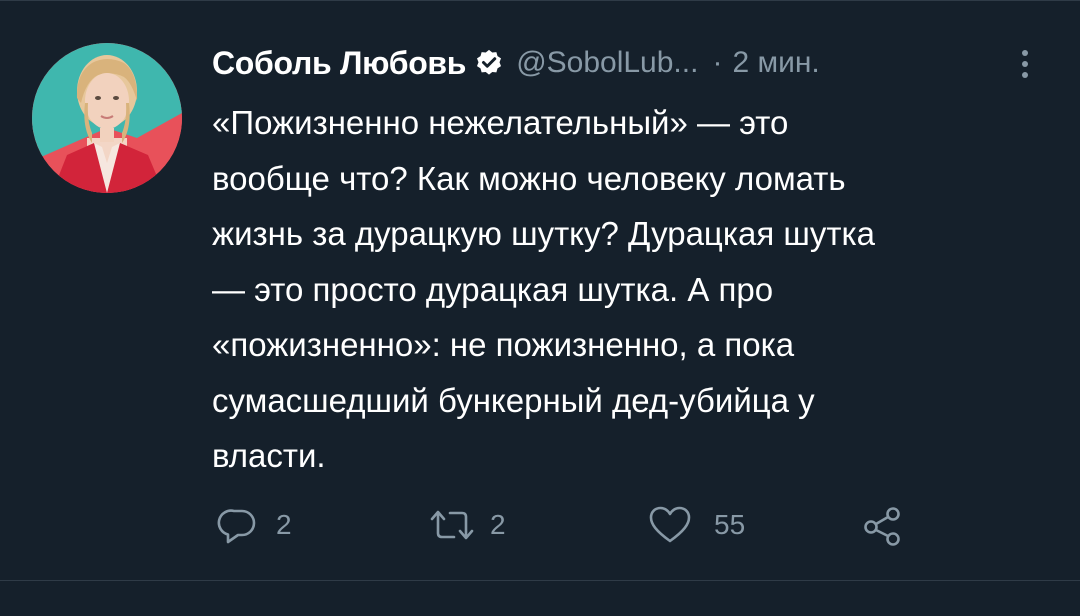 Image resolution: width=1080 pixels, height=616 pixels. What do you see at coordinates (284, 524) in the screenshot?
I see `reply-count: 2` at bounding box center [284, 524].